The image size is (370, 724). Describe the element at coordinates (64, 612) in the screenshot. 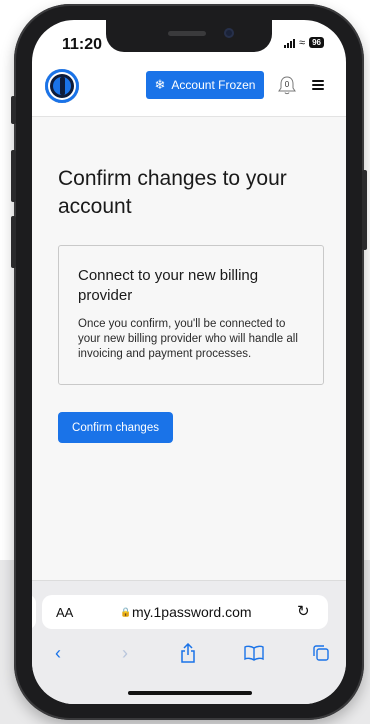

I see `text-size-button: AA` at that location.